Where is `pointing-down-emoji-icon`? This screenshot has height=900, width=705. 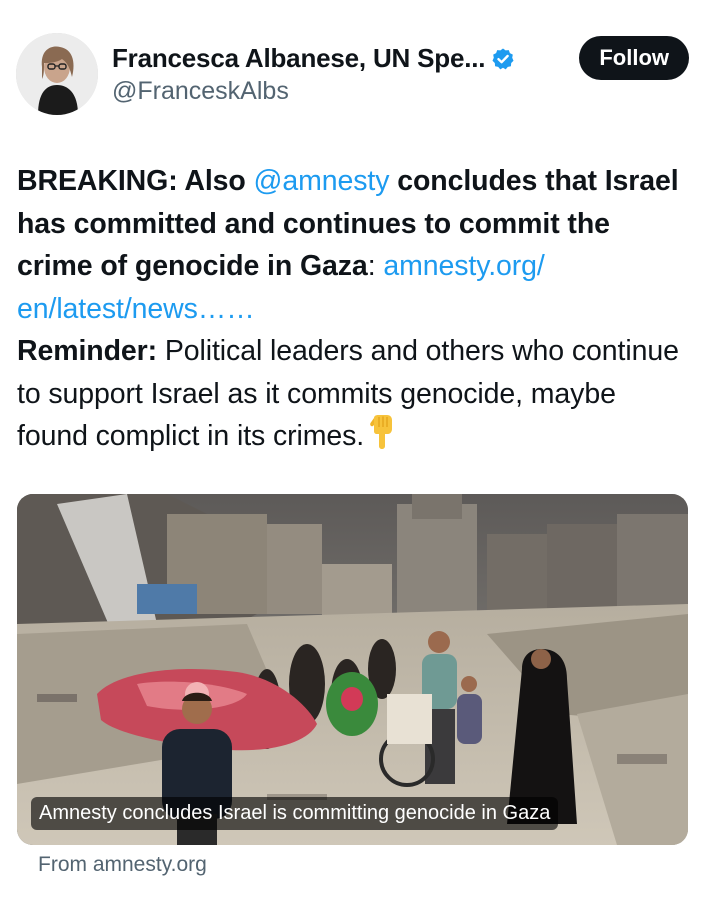
pointing-down-emoji-icon is located at coordinates (383, 438).